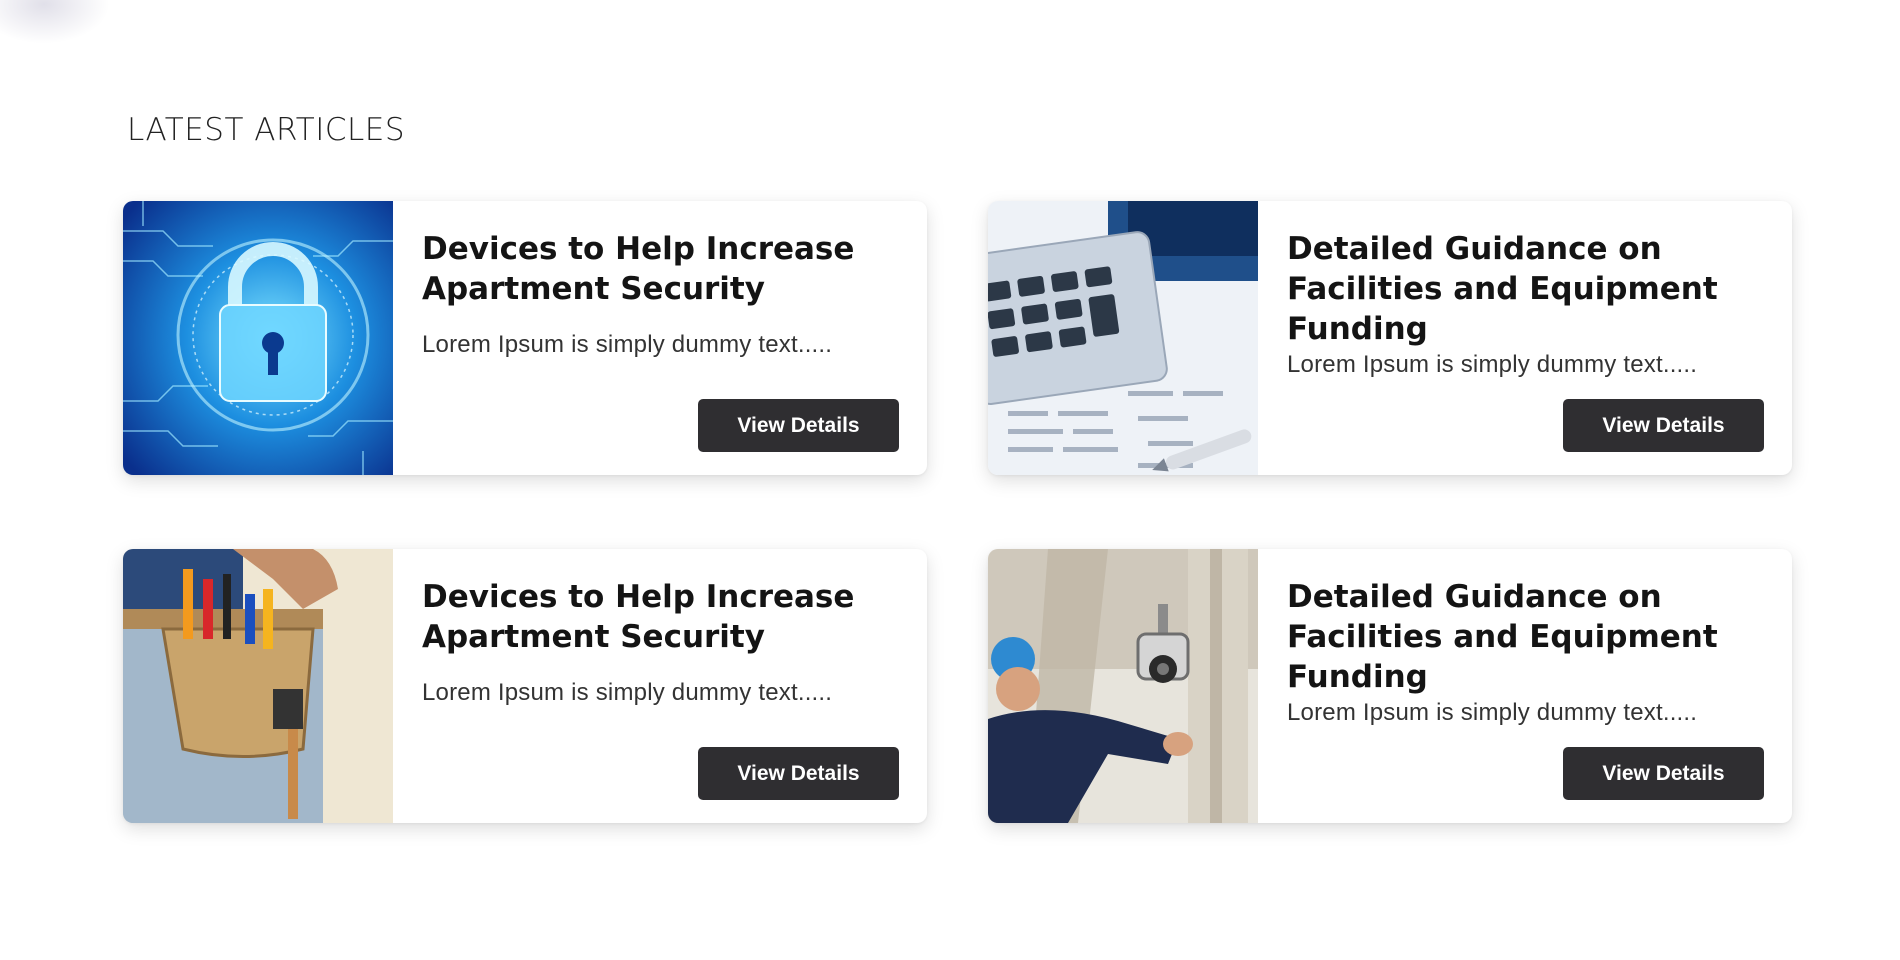 This screenshot has width=1900, height=960. What do you see at coordinates (258, 338) in the screenshot?
I see `padlock-circuit-image` at bounding box center [258, 338].